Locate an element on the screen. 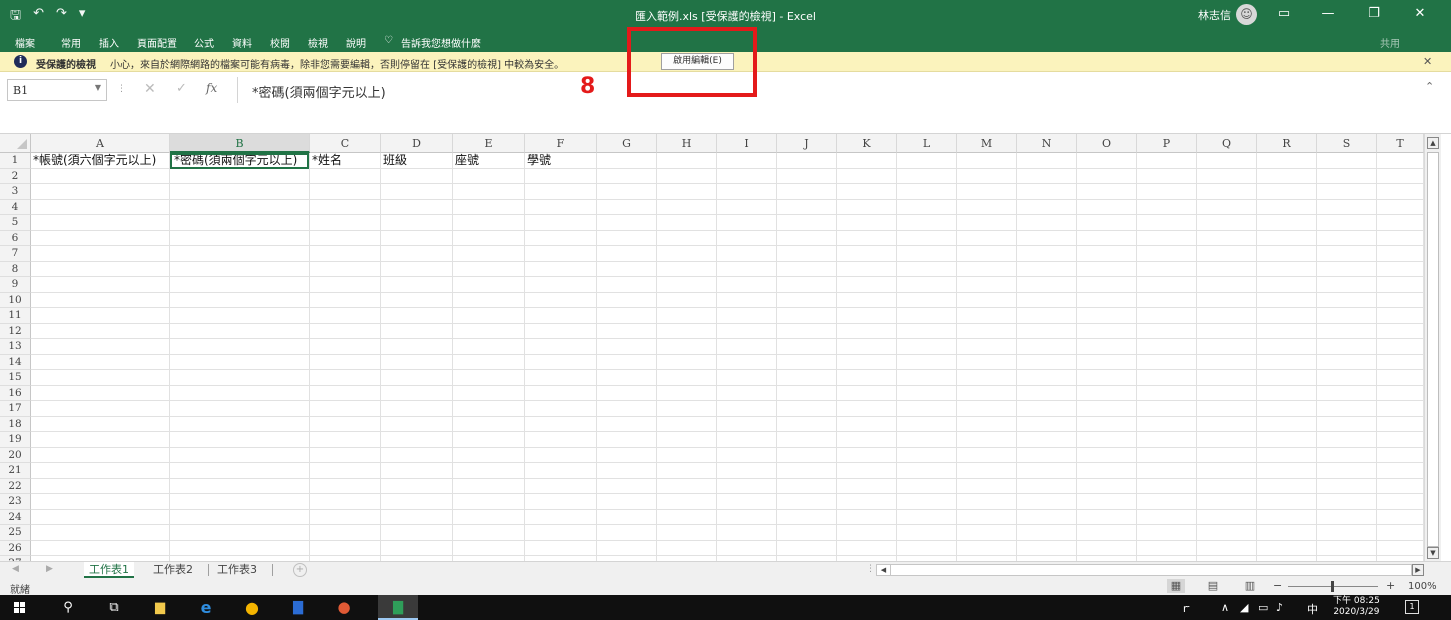 The image size is (1451, 620). ime-indicator: 中 is located at coordinates (1312, 609).